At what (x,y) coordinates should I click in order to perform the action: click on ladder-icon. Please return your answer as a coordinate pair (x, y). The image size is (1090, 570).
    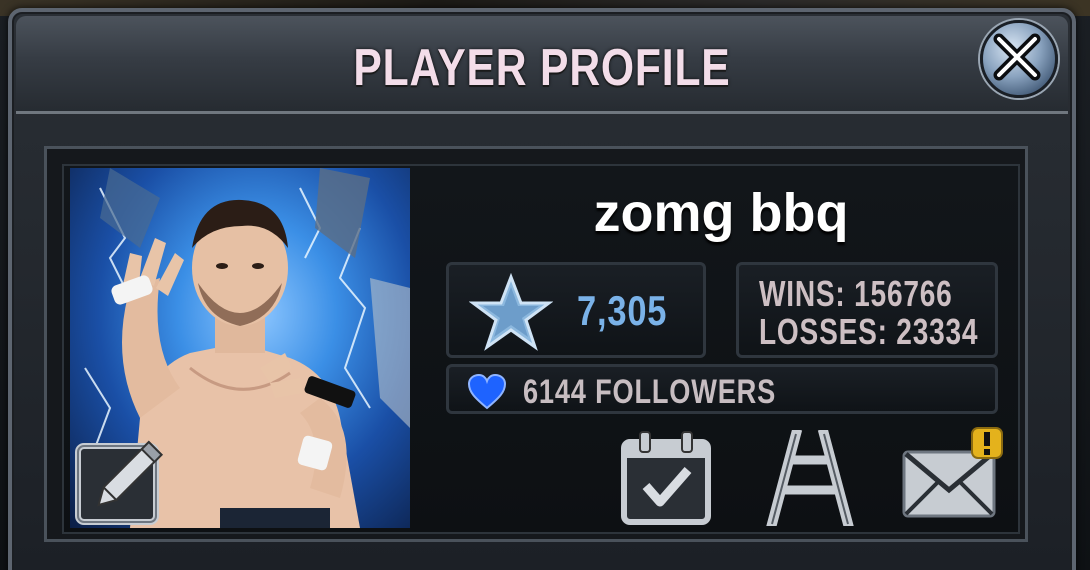
    Looking at the image, I should click on (810, 479).